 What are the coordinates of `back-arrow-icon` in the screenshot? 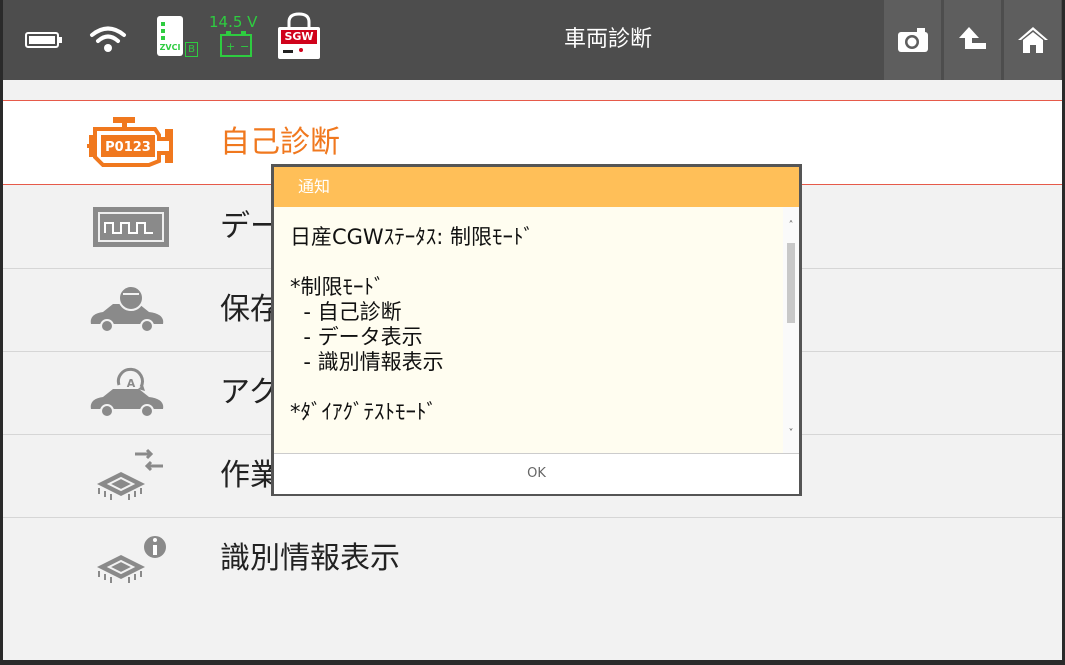 It's located at (972, 38).